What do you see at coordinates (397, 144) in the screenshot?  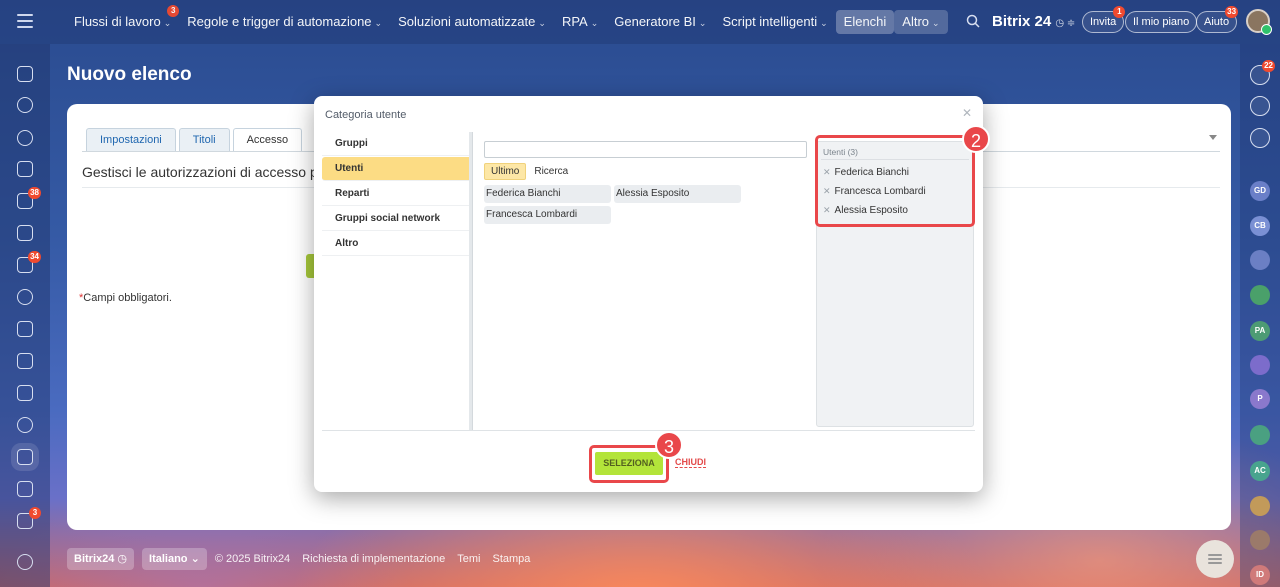 I see `category-groups: Gruppi` at bounding box center [397, 144].